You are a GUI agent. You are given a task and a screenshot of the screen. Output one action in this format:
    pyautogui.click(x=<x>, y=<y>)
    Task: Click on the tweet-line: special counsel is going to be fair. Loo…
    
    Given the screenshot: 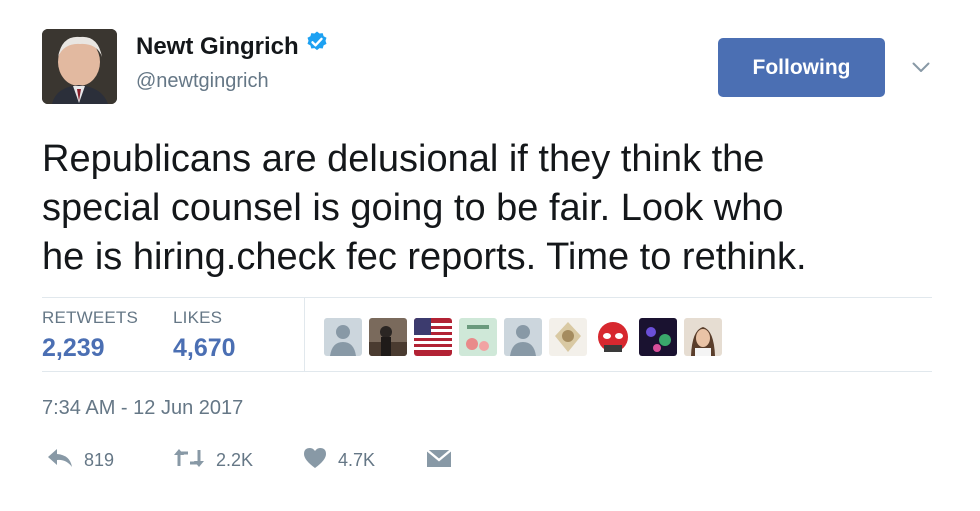 What is the action you would take?
    pyautogui.click(x=413, y=208)
    